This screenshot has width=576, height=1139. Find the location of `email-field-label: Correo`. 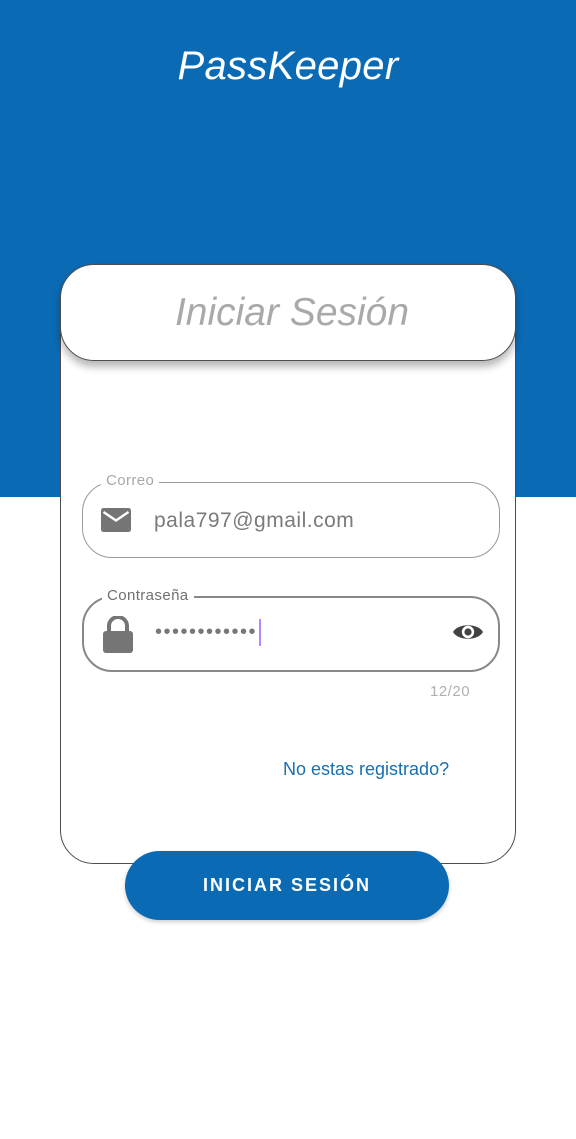

email-field-label: Correo is located at coordinates (130, 481).